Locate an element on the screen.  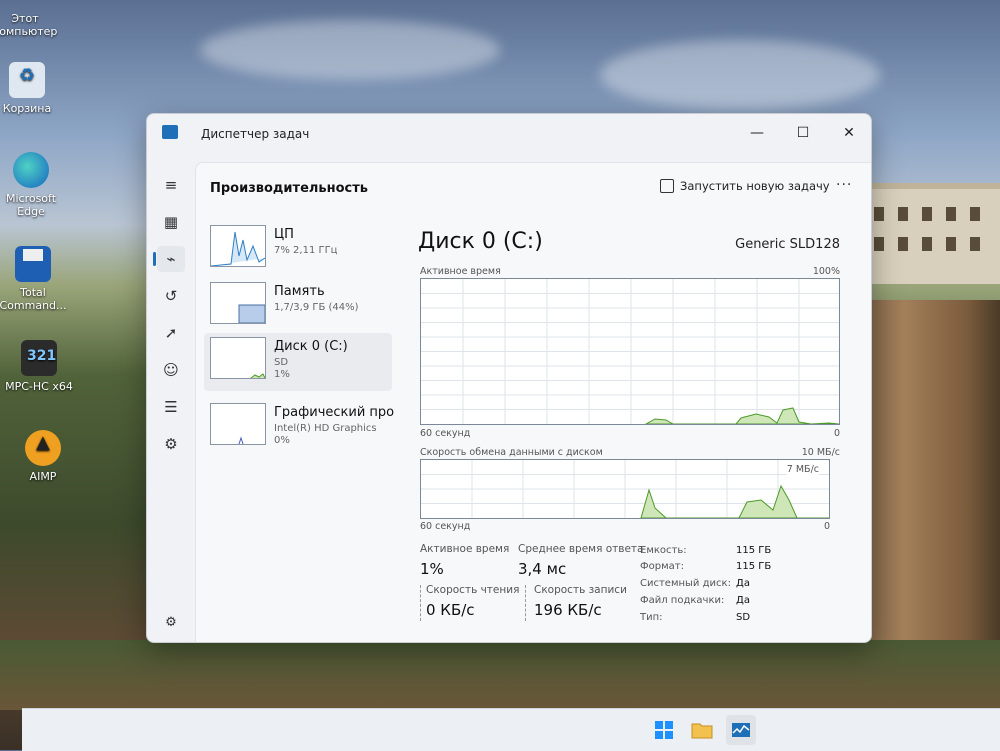
task-manager-taskbar-button is located at coordinates (741, 730).